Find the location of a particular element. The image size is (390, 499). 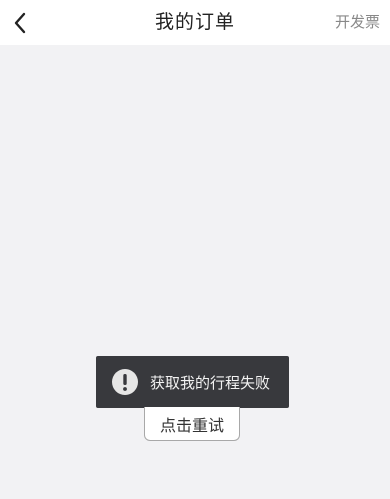

error-toast: 获取我的行程失败 is located at coordinates (192, 382).